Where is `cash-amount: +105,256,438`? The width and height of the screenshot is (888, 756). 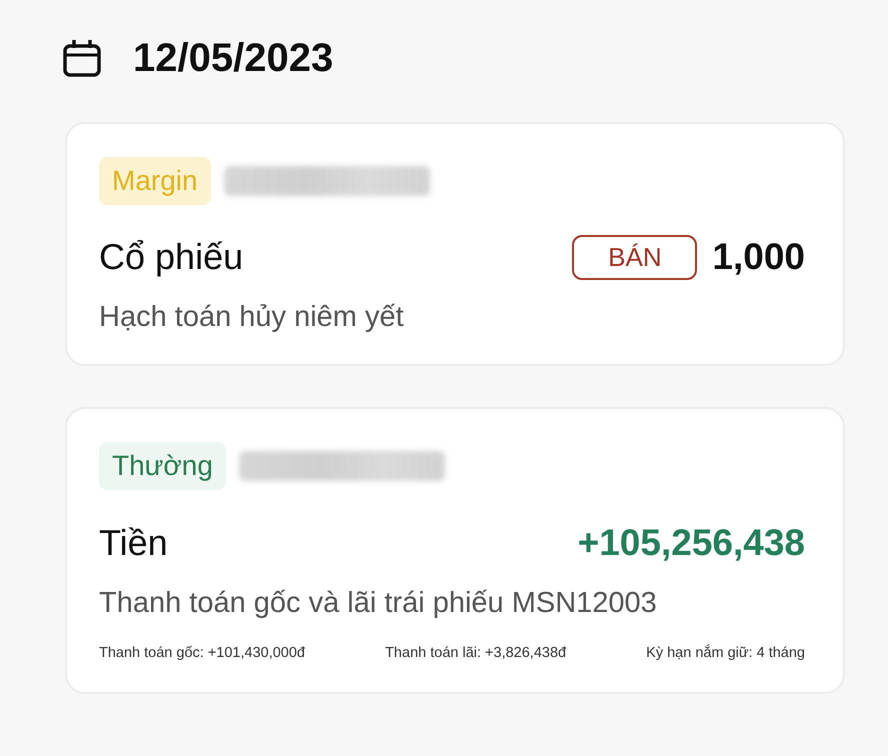 cash-amount: +105,256,438 is located at coordinates (691, 543).